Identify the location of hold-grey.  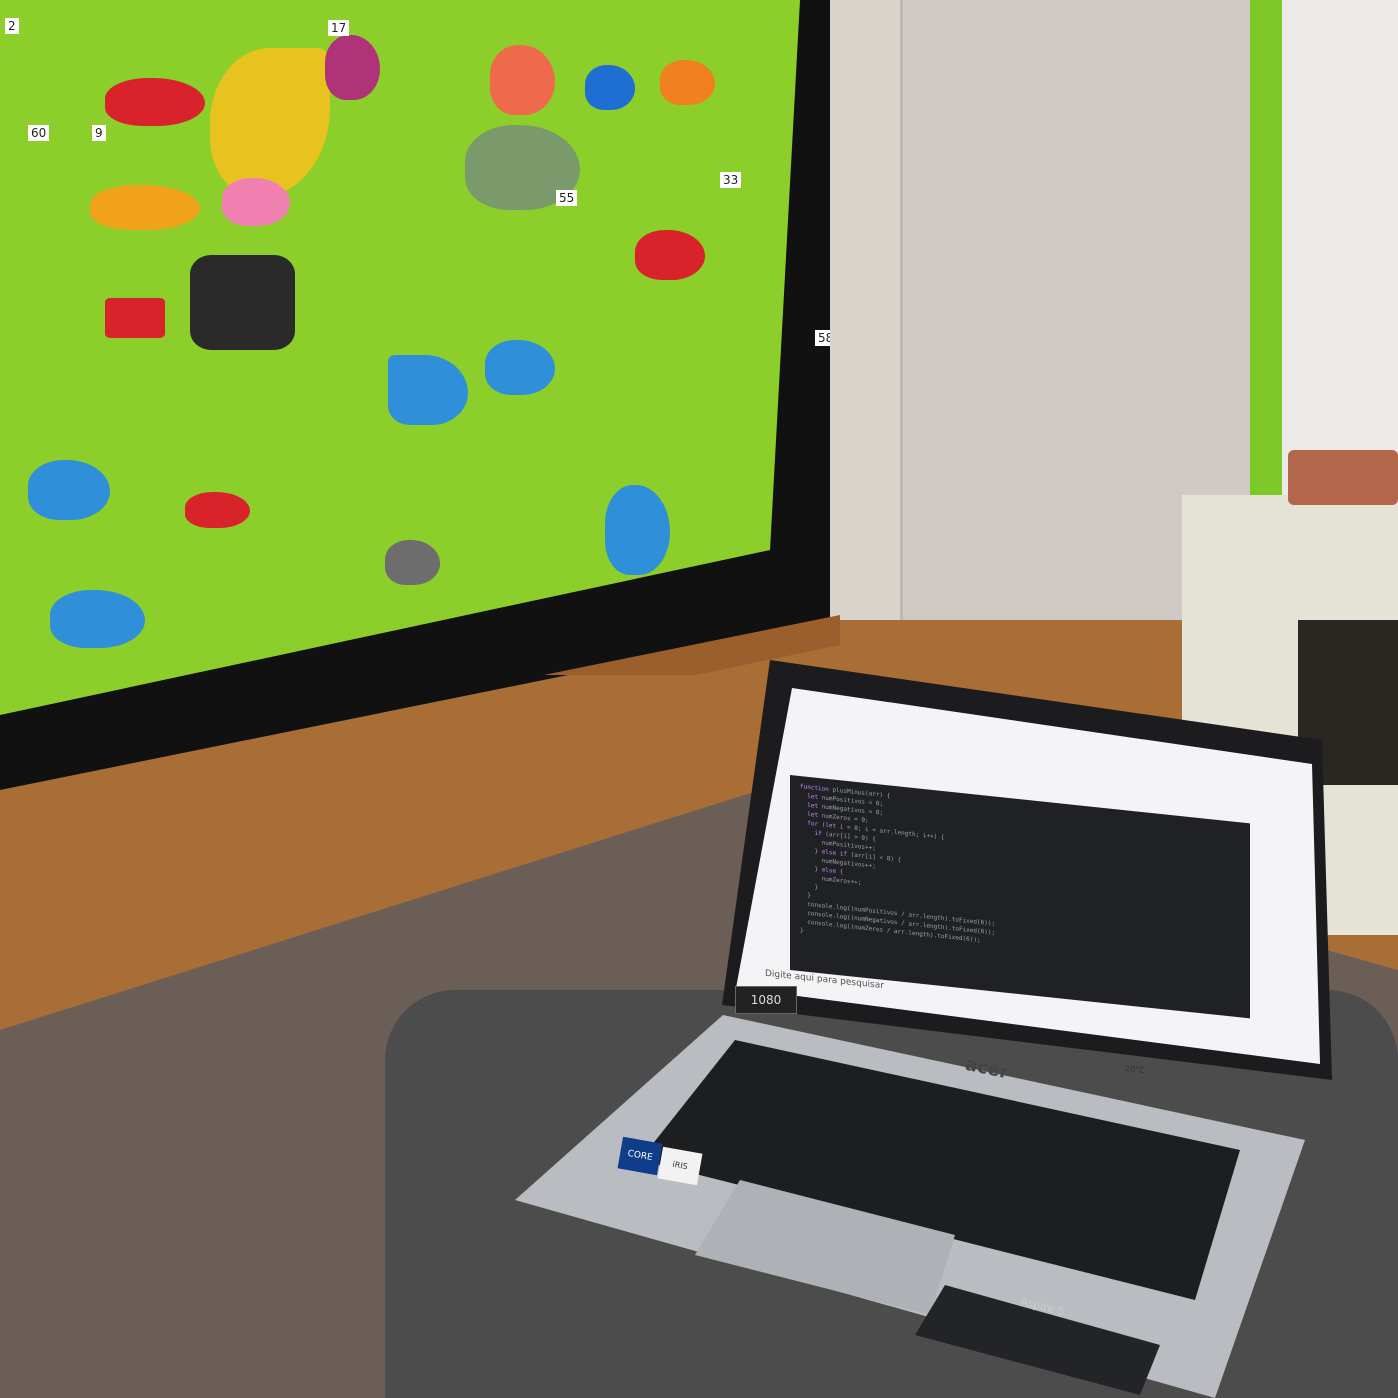
(412, 562).